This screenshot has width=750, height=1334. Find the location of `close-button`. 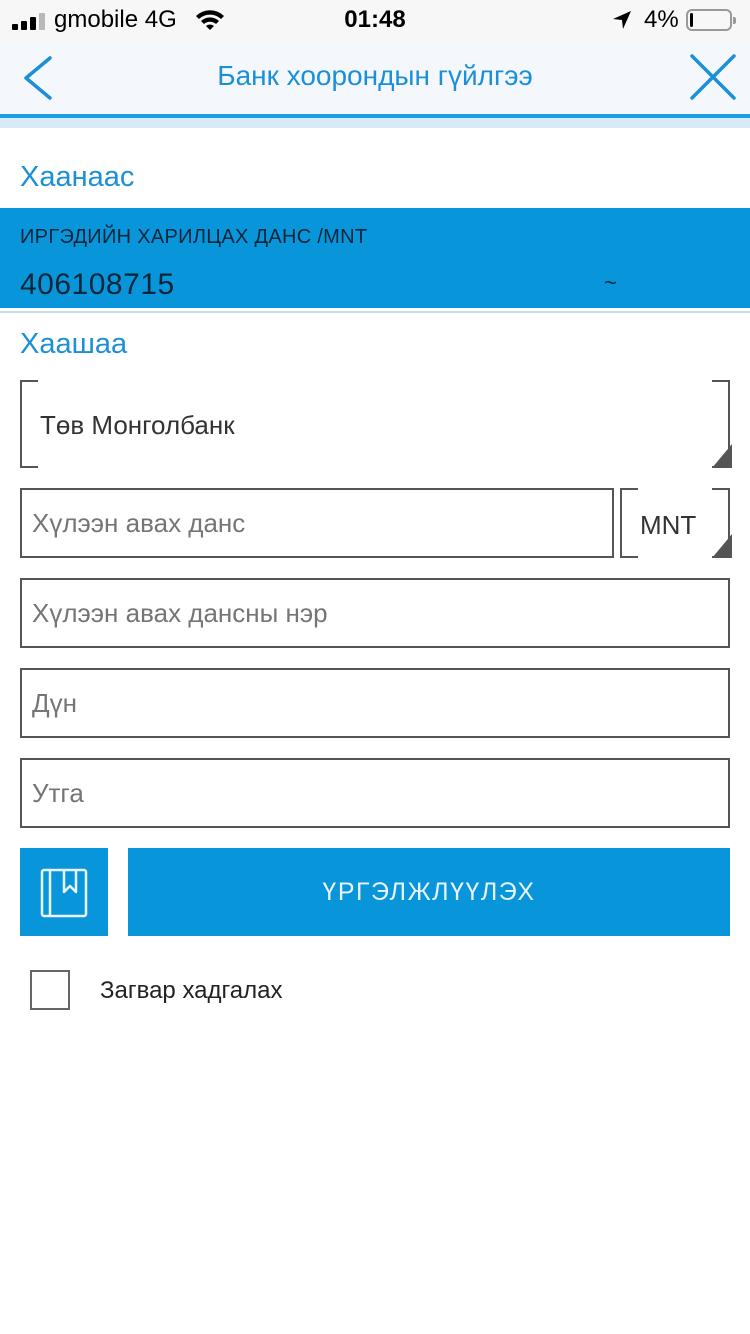

close-button is located at coordinates (713, 78).